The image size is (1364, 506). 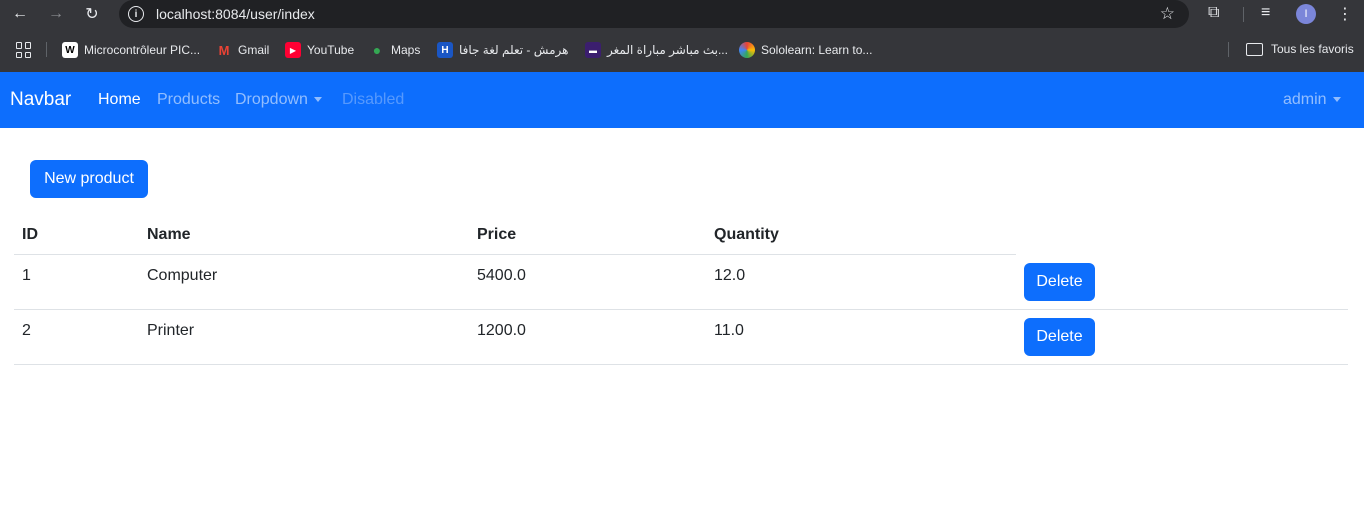 I want to click on gmail-icon: M, so click(x=224, y=50).